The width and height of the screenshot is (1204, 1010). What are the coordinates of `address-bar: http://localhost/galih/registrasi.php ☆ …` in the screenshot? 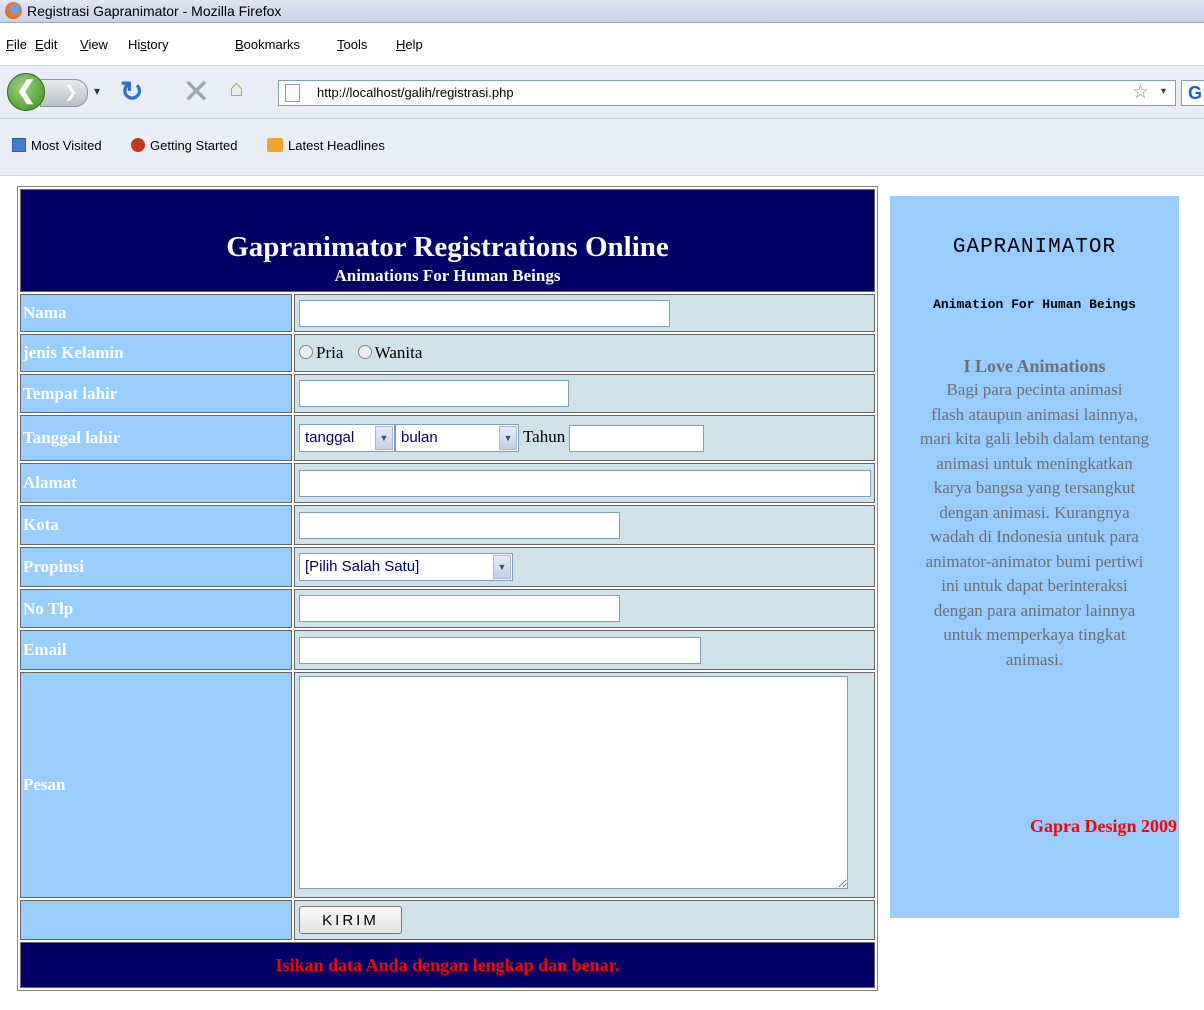 It's located at (727, 93).